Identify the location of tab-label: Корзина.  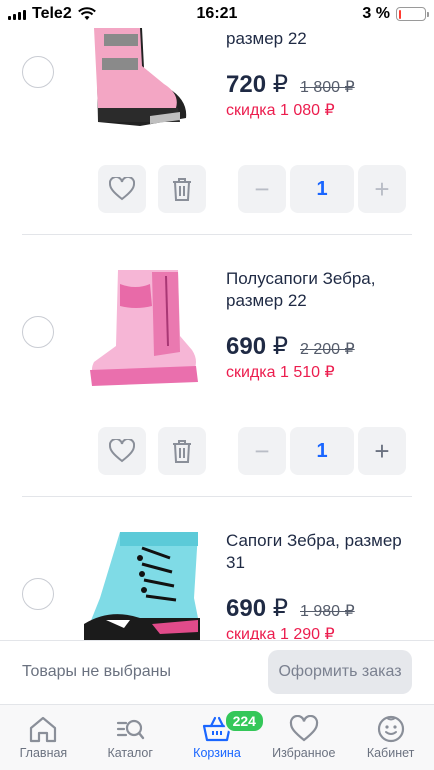
(217, 753).